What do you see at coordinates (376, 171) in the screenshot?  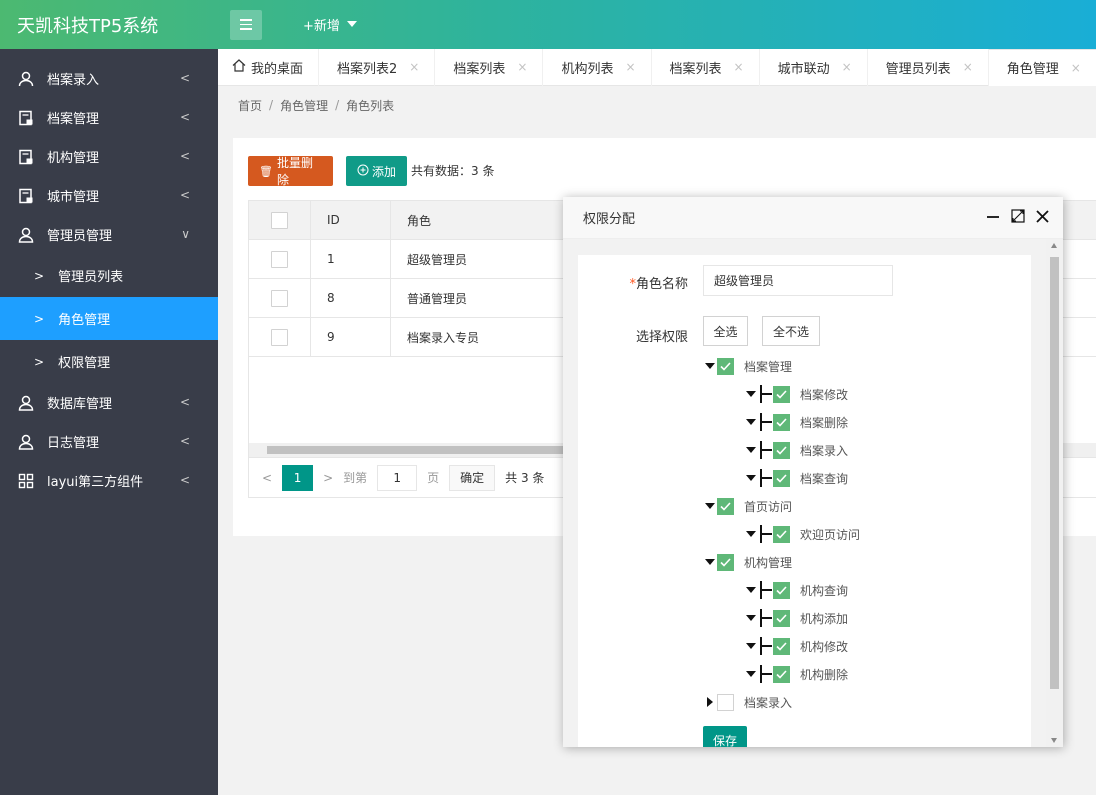 I see `add-button: 添加` at bounding box center [376, 171].